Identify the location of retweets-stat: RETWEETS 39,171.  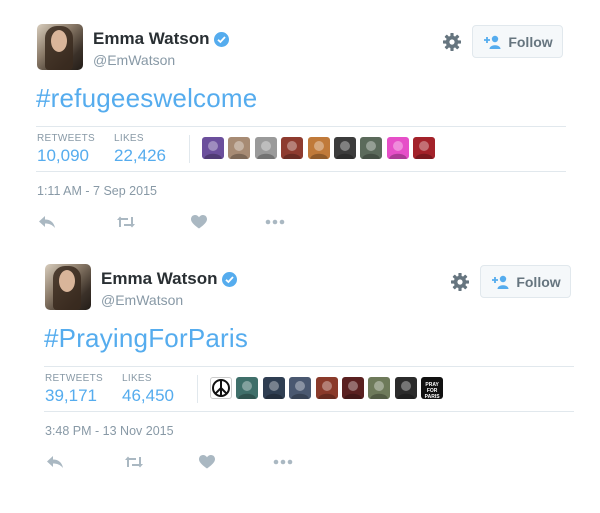
(74, 389).